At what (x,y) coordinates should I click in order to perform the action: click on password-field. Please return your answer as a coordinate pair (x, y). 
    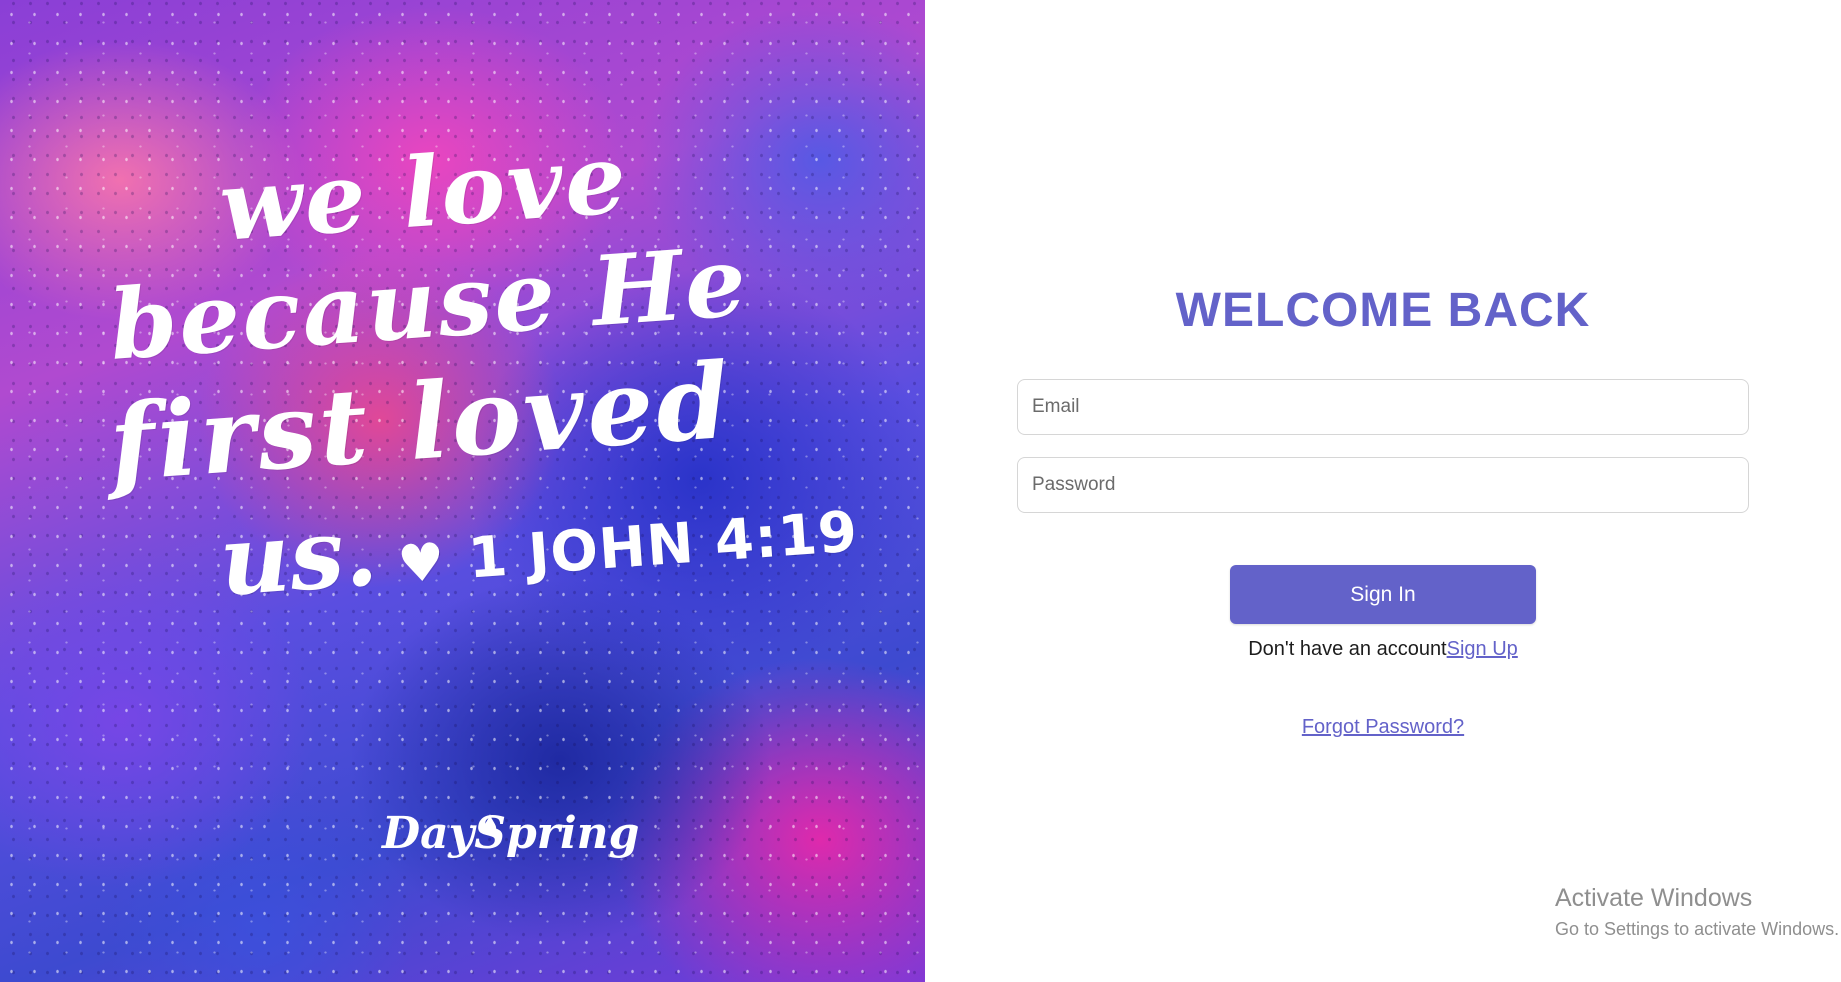
    Looking at the image, I should click on (1383, 485).